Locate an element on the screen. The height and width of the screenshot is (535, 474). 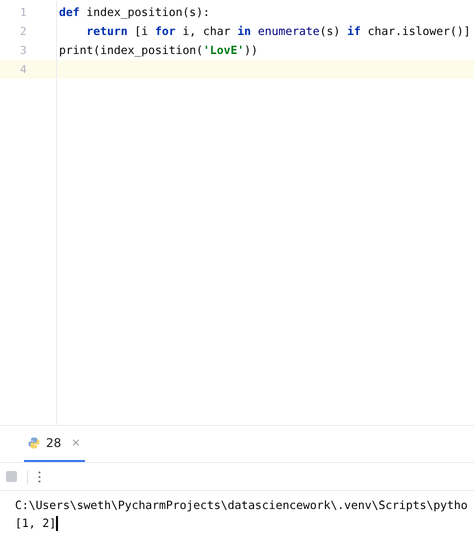
line-number: 4 is located at coordinates (23, 69).